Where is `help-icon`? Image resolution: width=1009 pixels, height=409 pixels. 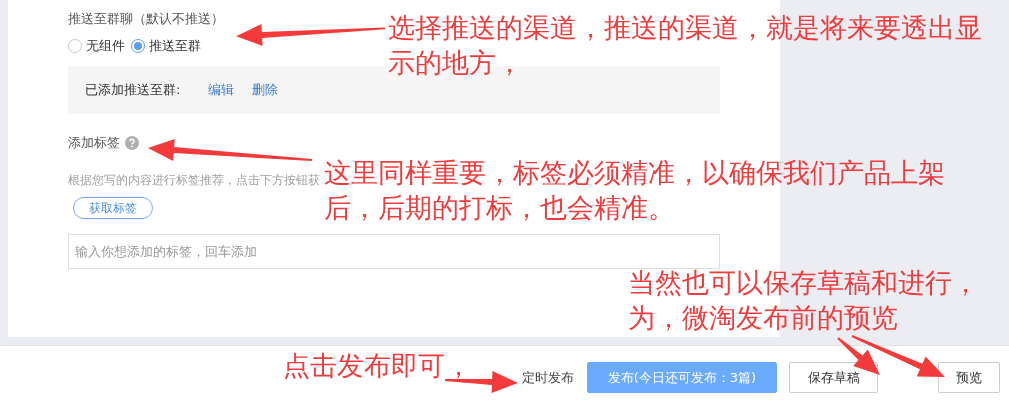 help-icon is located at coordinates (132, 143).